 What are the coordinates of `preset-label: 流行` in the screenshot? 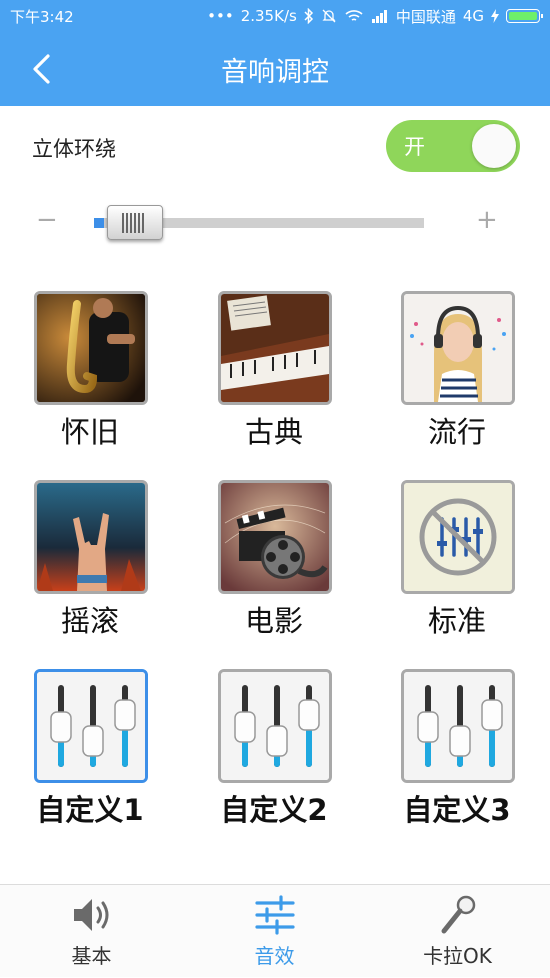 It's located at (456, 432).